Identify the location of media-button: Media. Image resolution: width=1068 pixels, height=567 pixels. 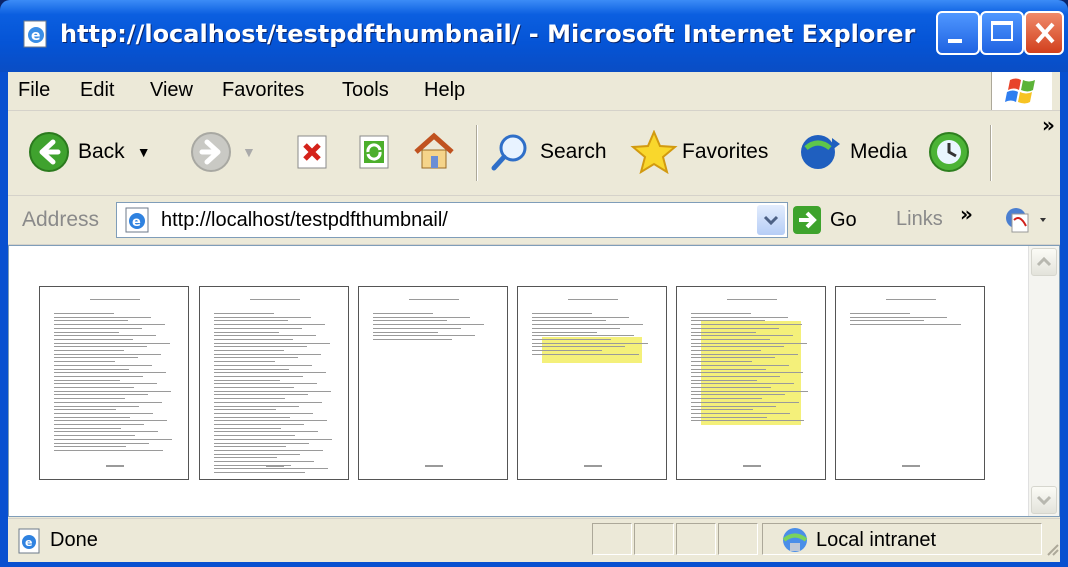
(852, 152).